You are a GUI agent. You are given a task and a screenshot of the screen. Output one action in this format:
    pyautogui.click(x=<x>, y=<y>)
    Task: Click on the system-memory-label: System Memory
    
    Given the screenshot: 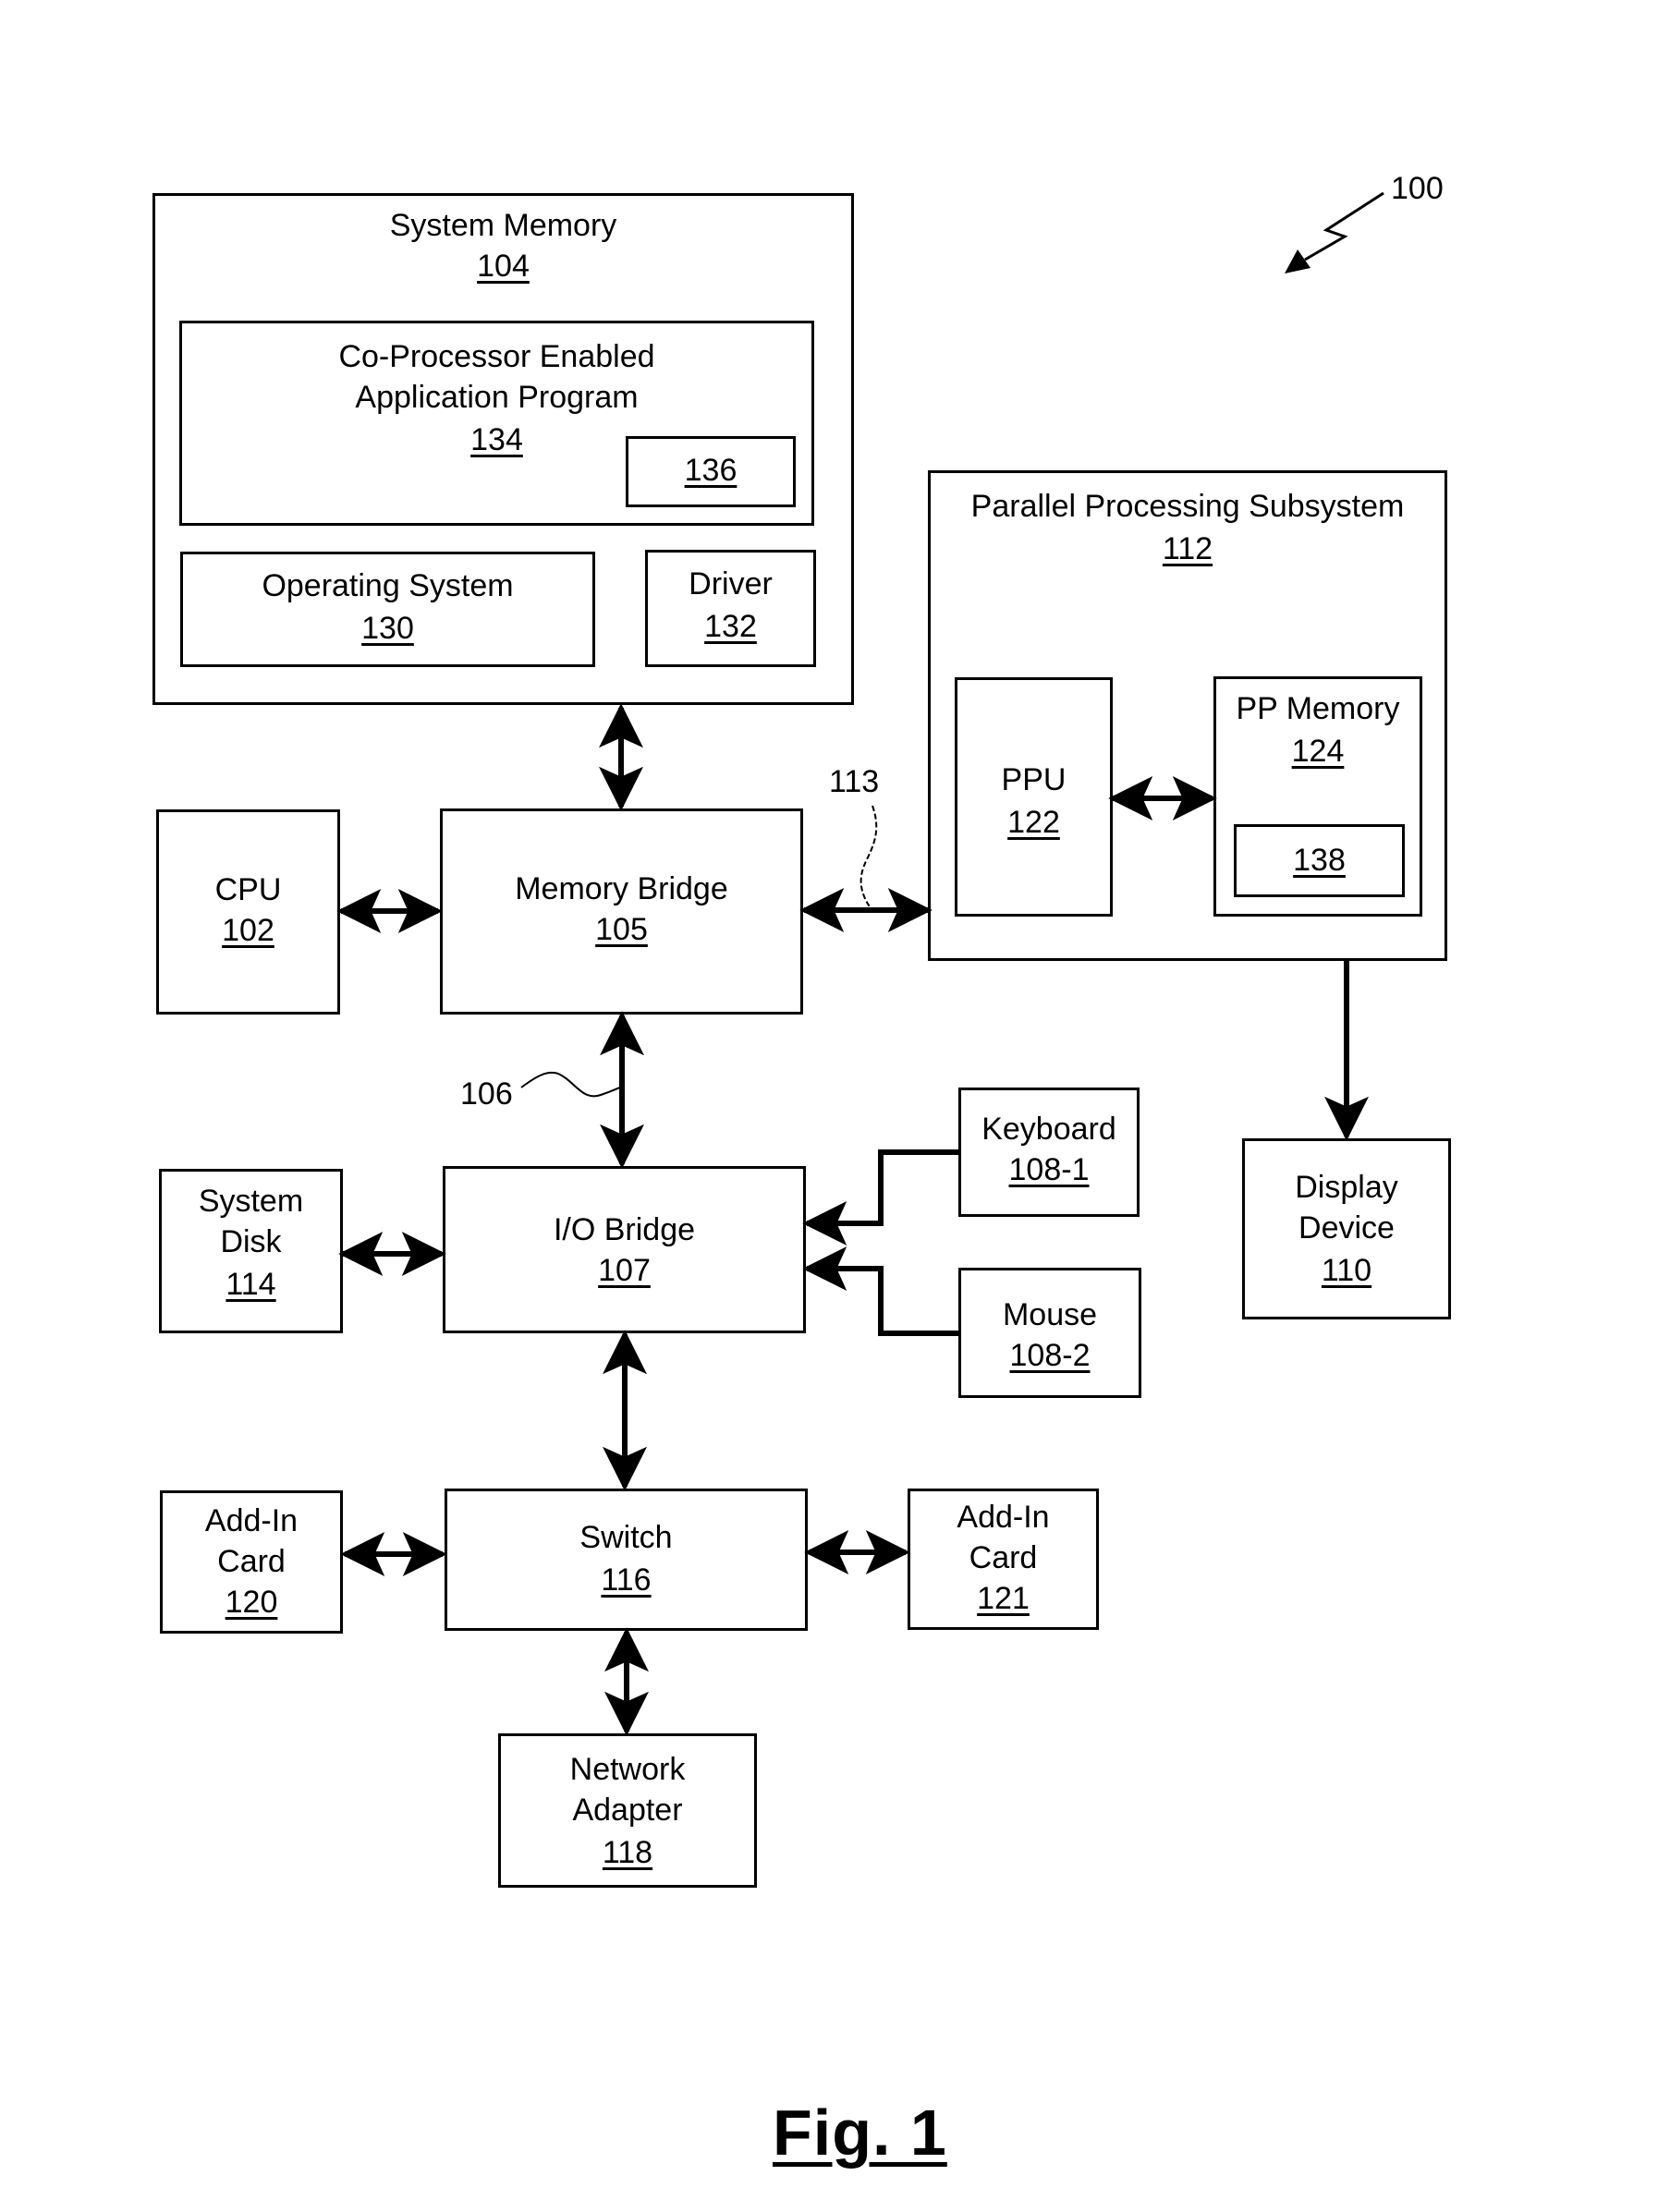 What is the action you would take?
    pyautogui.click(x=503, y=225)
    